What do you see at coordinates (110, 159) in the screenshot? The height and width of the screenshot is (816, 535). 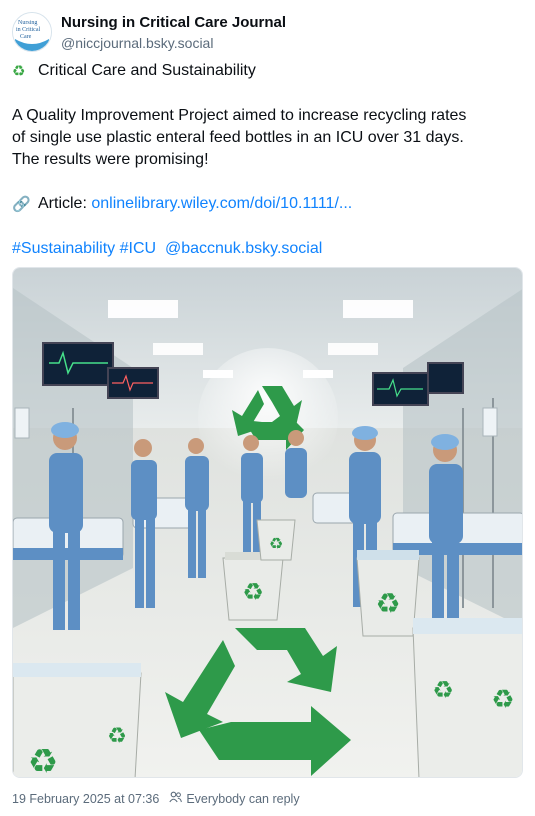 I see `body-line: The results were promising!` at bounding box center [110, 159].